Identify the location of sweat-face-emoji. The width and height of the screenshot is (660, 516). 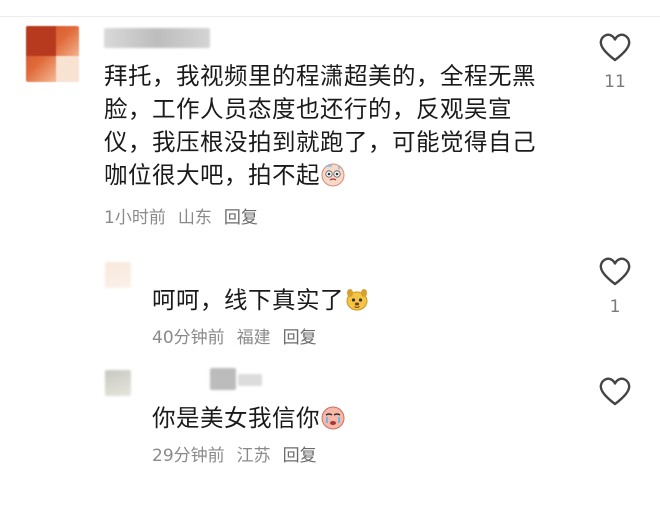
(333, 175).